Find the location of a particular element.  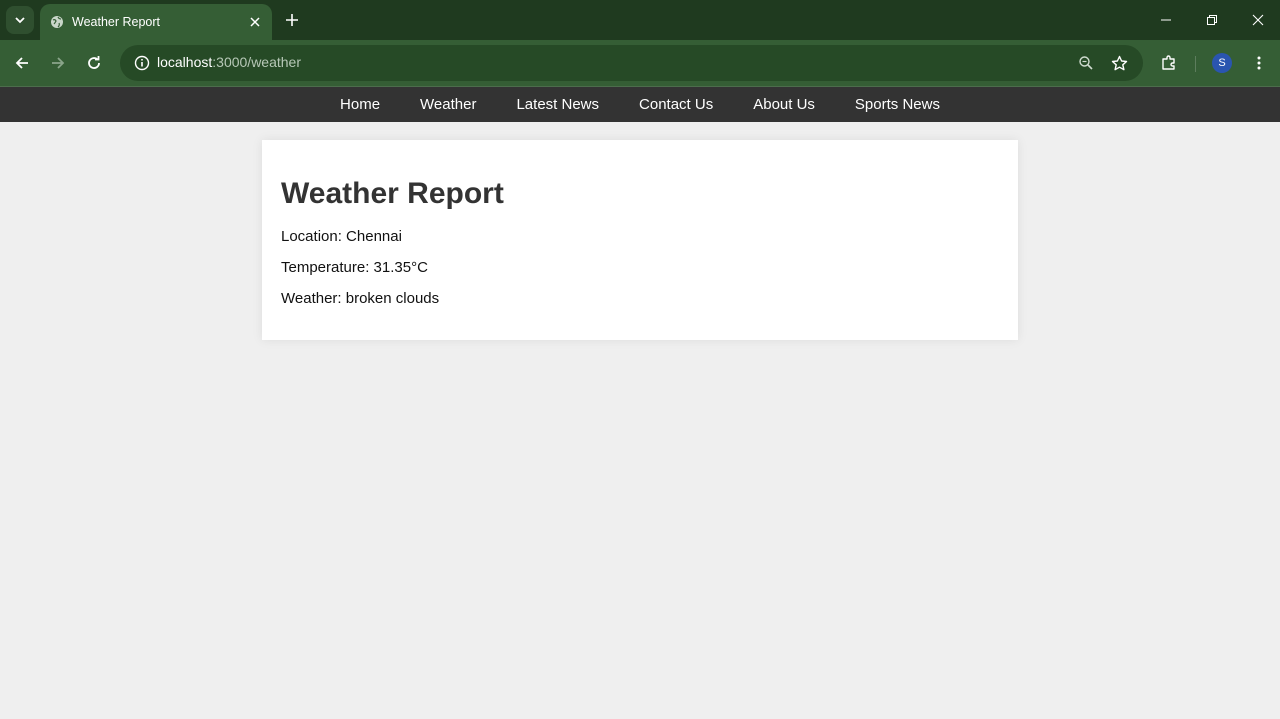

back-button is located at coordinates (22, 63).